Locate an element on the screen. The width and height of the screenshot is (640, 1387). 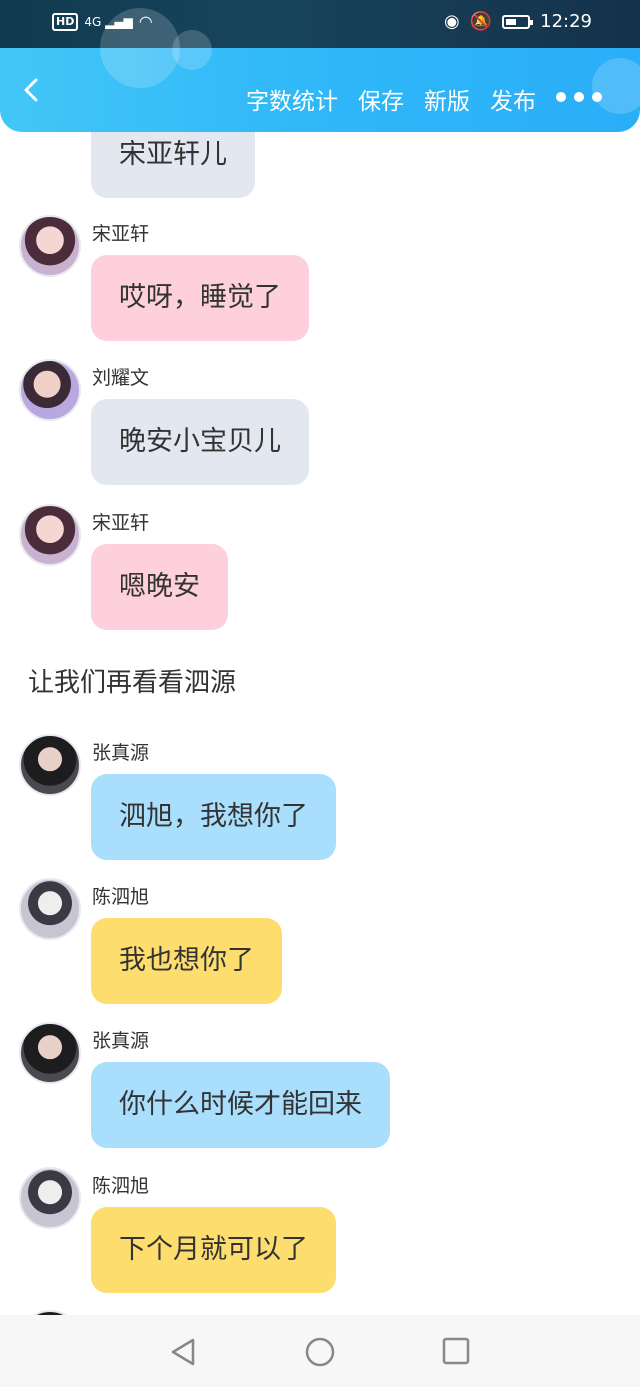
message-bubble: 下个月就可以了 is located at coordinates (213, 1250).